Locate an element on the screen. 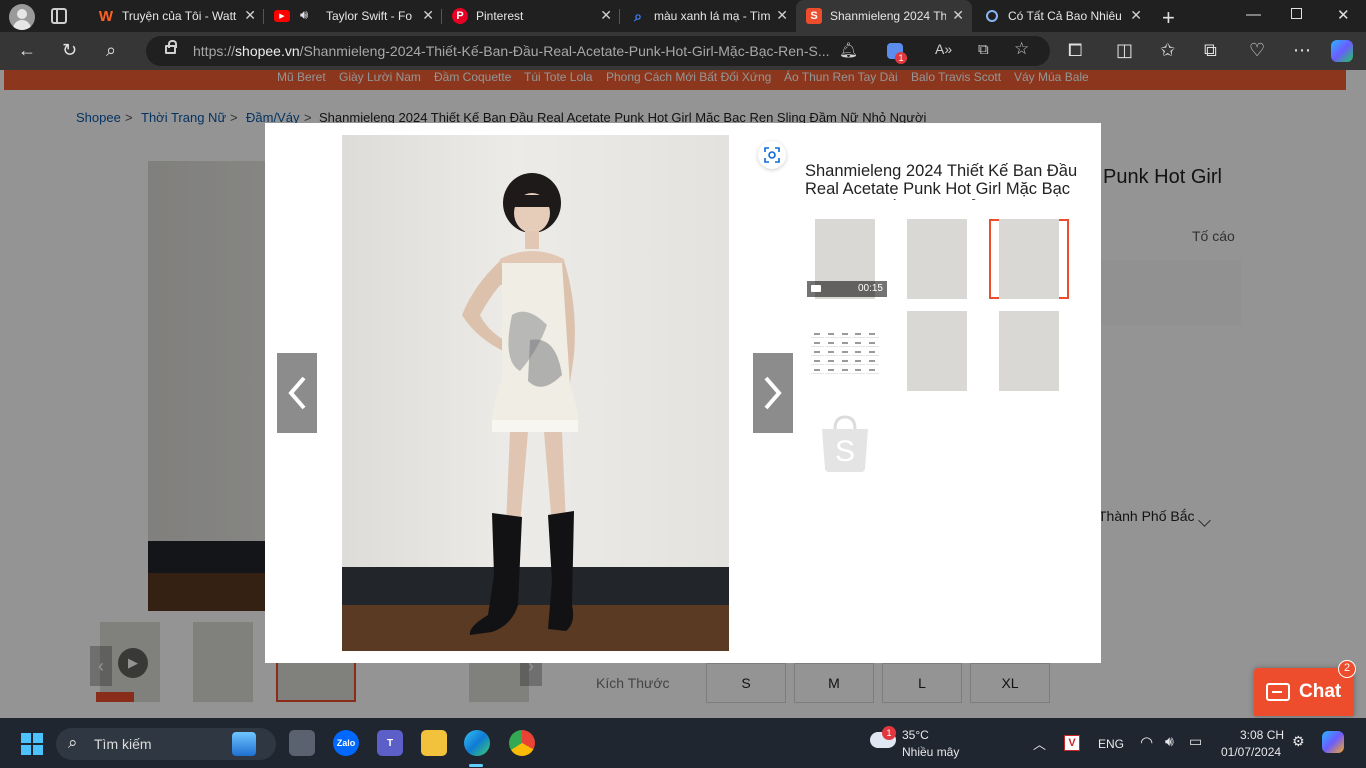 This screenshot has width=1366, height=768. tab-pinterest: P Pinterest ✕ is located at coordinates (531, 16).